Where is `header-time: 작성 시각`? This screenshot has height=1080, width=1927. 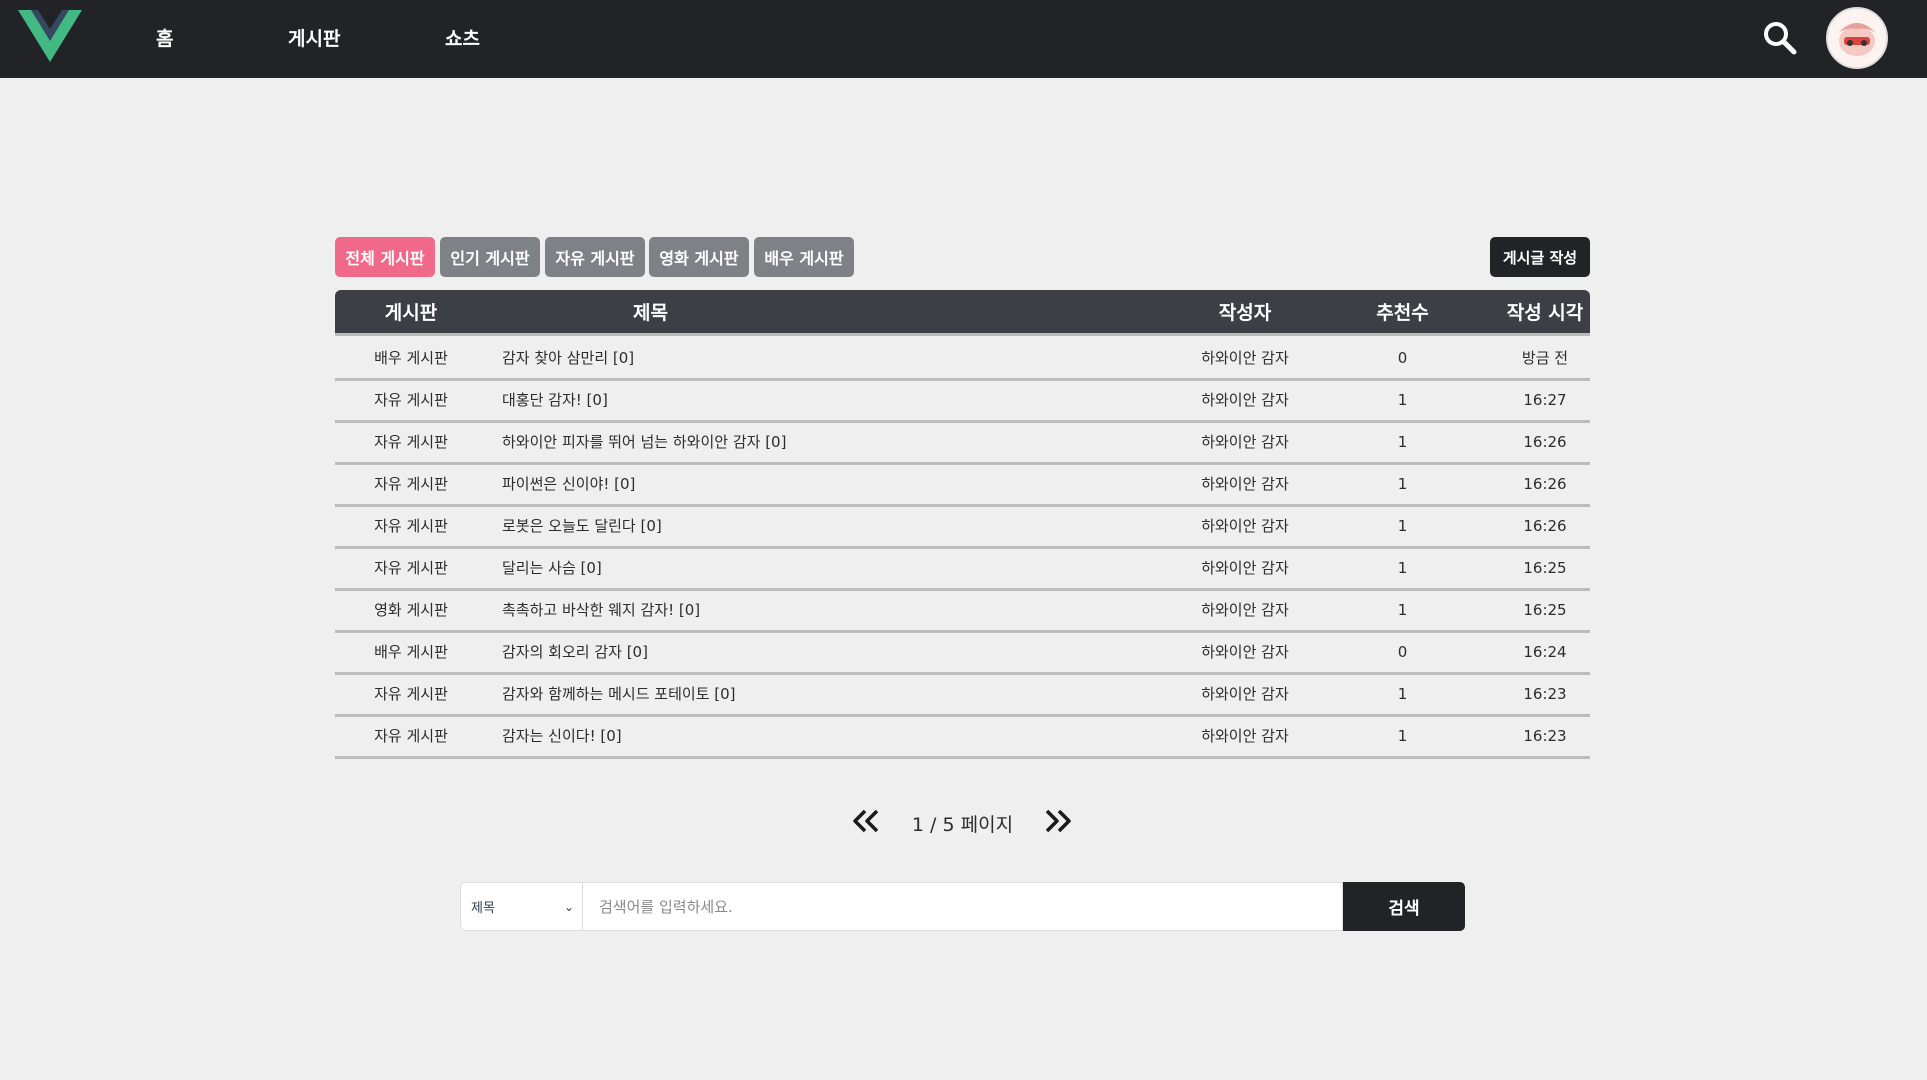
header-time: 작성 시각 is located at coordinates (1545, 313).